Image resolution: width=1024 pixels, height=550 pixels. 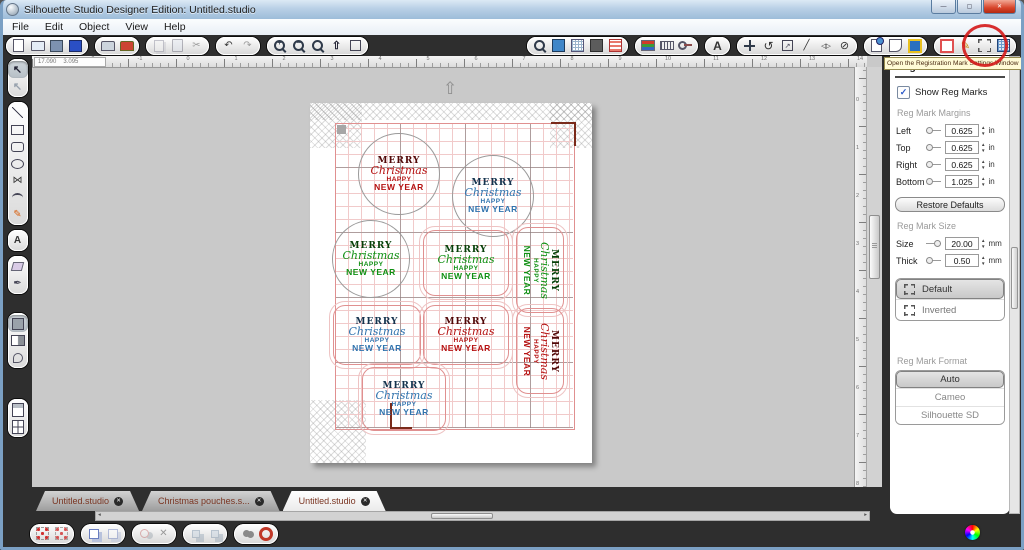 I want to click on fill-page-tool, so click(x=17, y=323).